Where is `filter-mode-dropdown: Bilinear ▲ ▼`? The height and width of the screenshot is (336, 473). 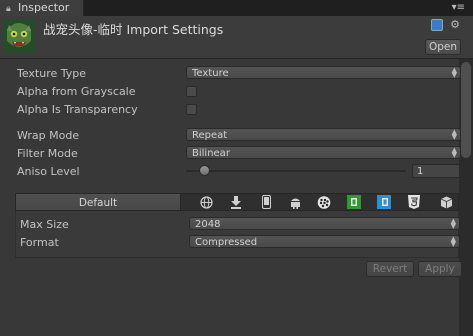
filter-mode-dropdown: Bilinear ▲ ▼ is located at coordinates (323, 152).